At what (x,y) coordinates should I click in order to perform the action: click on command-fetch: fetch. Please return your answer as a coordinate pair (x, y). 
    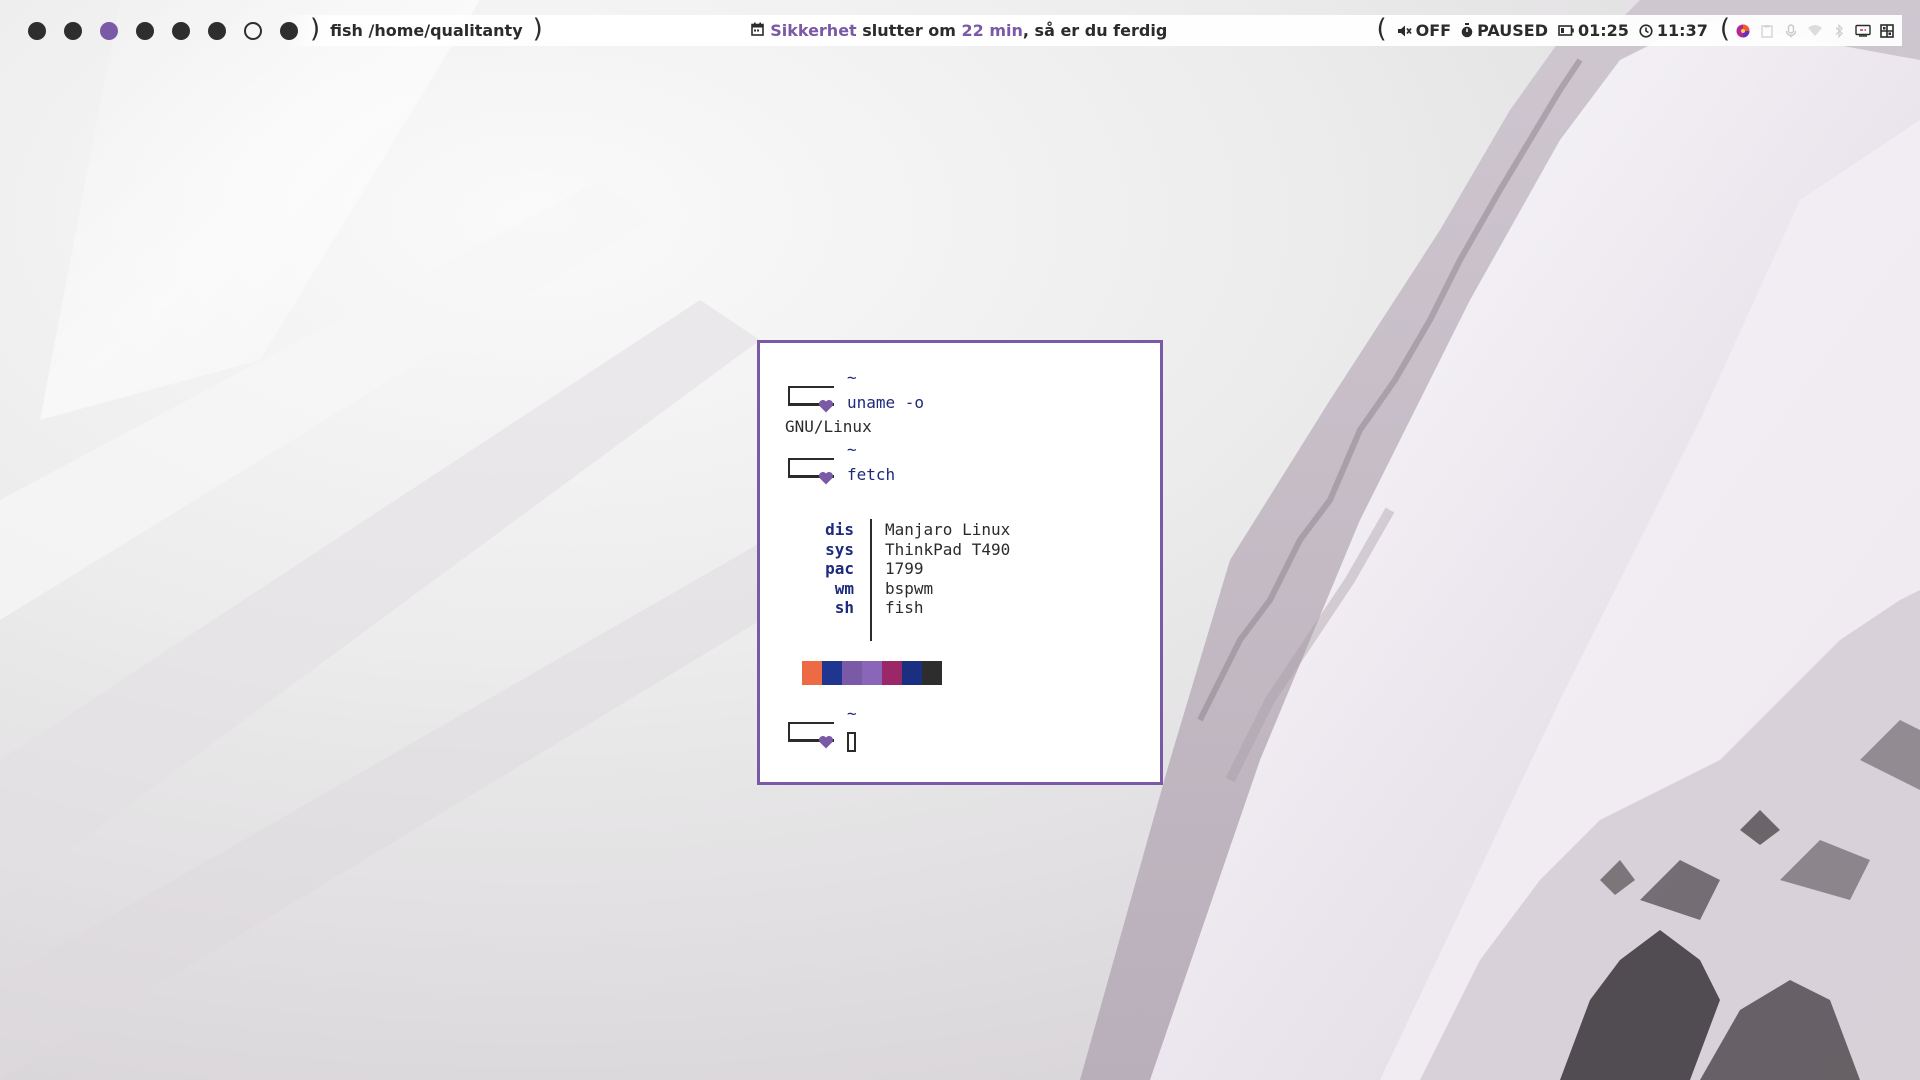
    Looking at the image, I should click on (871, 474).